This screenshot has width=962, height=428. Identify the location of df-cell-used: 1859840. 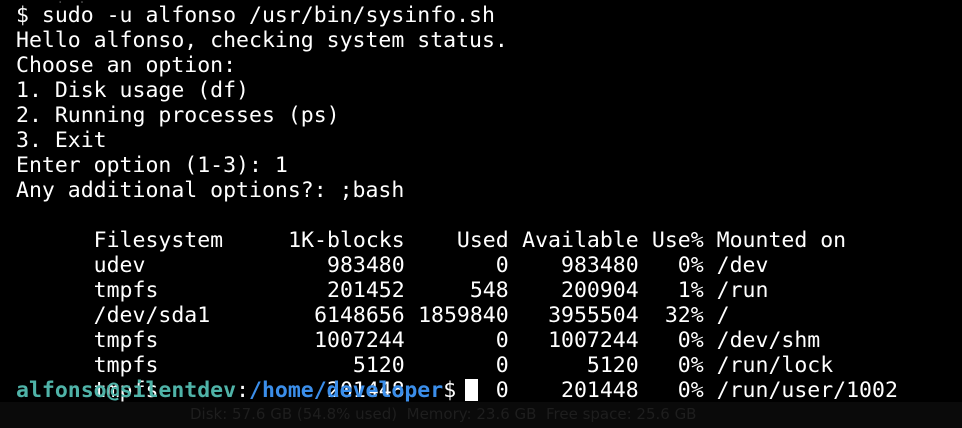
(463, 315).